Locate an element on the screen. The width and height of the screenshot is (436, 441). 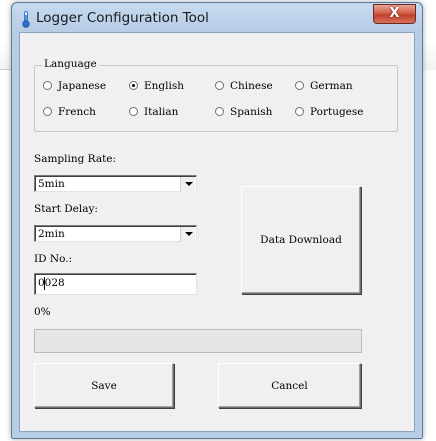
radio-chinese: Chinese is located at coordinates (244, 86).